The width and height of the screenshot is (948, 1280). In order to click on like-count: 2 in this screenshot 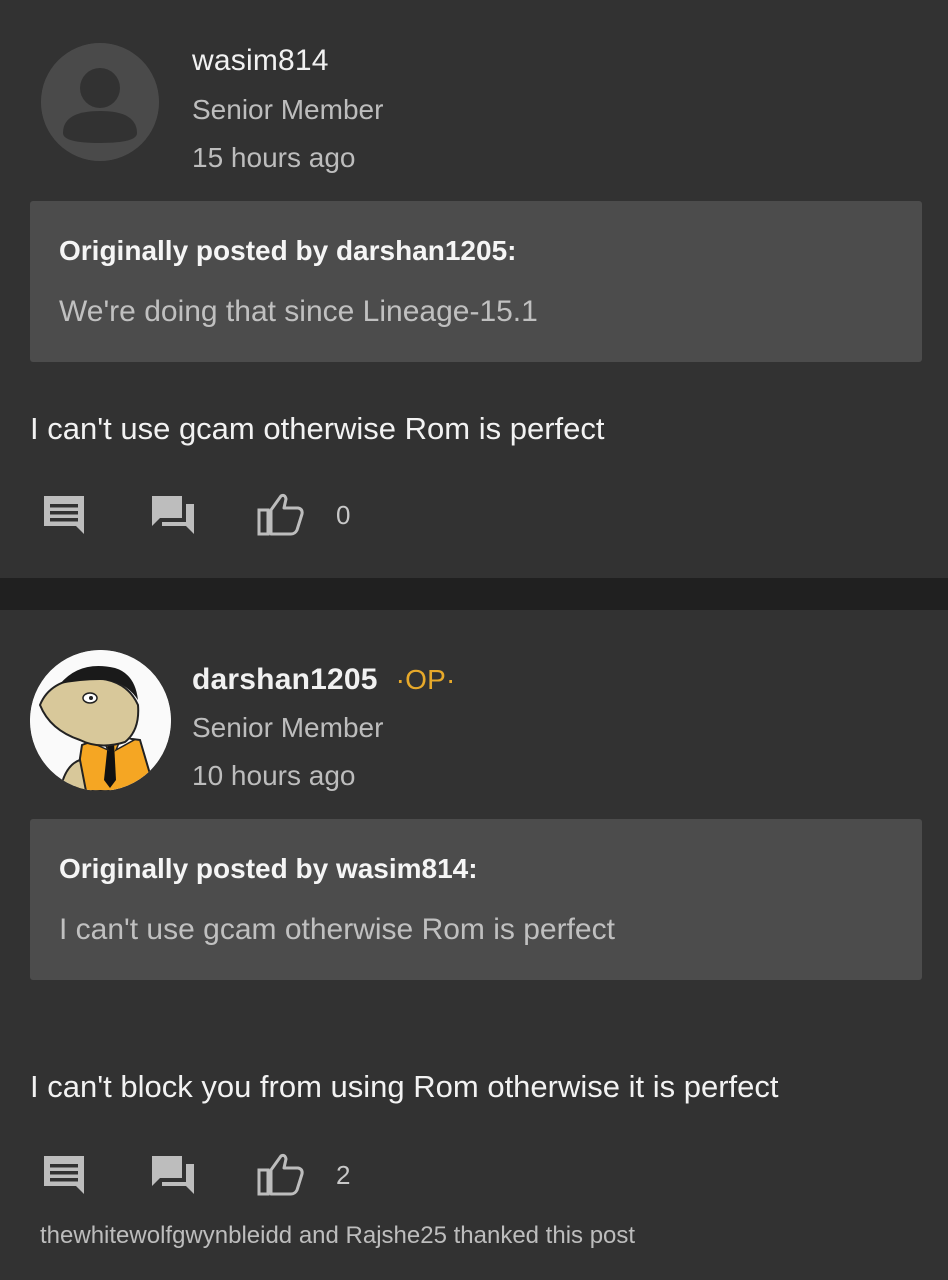, I will do `click(343, 1175)`.